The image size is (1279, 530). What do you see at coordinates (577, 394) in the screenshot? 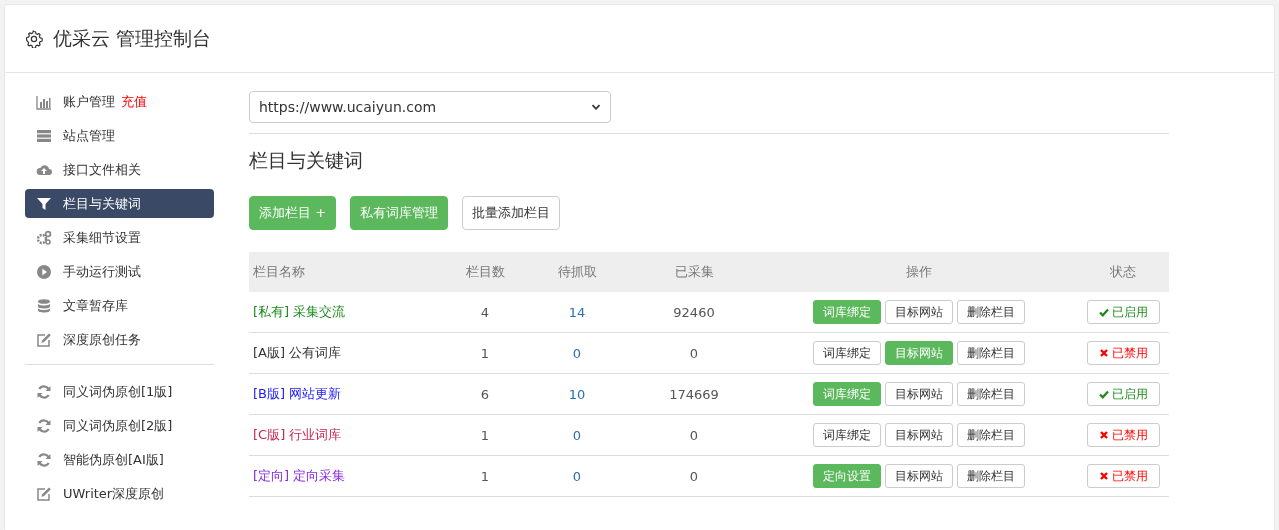
I see `table-cell: 10` at bounding box center [577, 394].